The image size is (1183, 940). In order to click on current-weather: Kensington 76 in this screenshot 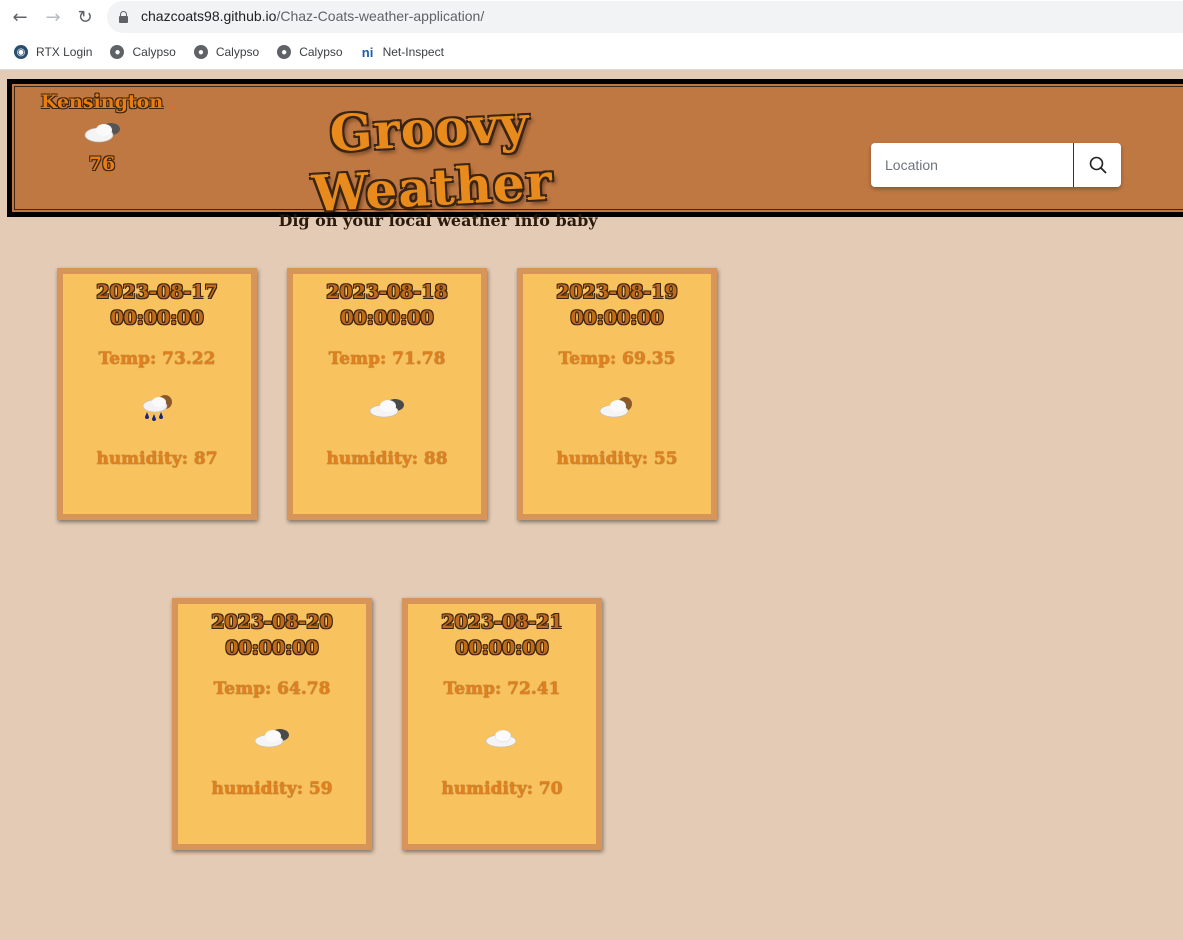, I will do `click(102, 133)`.